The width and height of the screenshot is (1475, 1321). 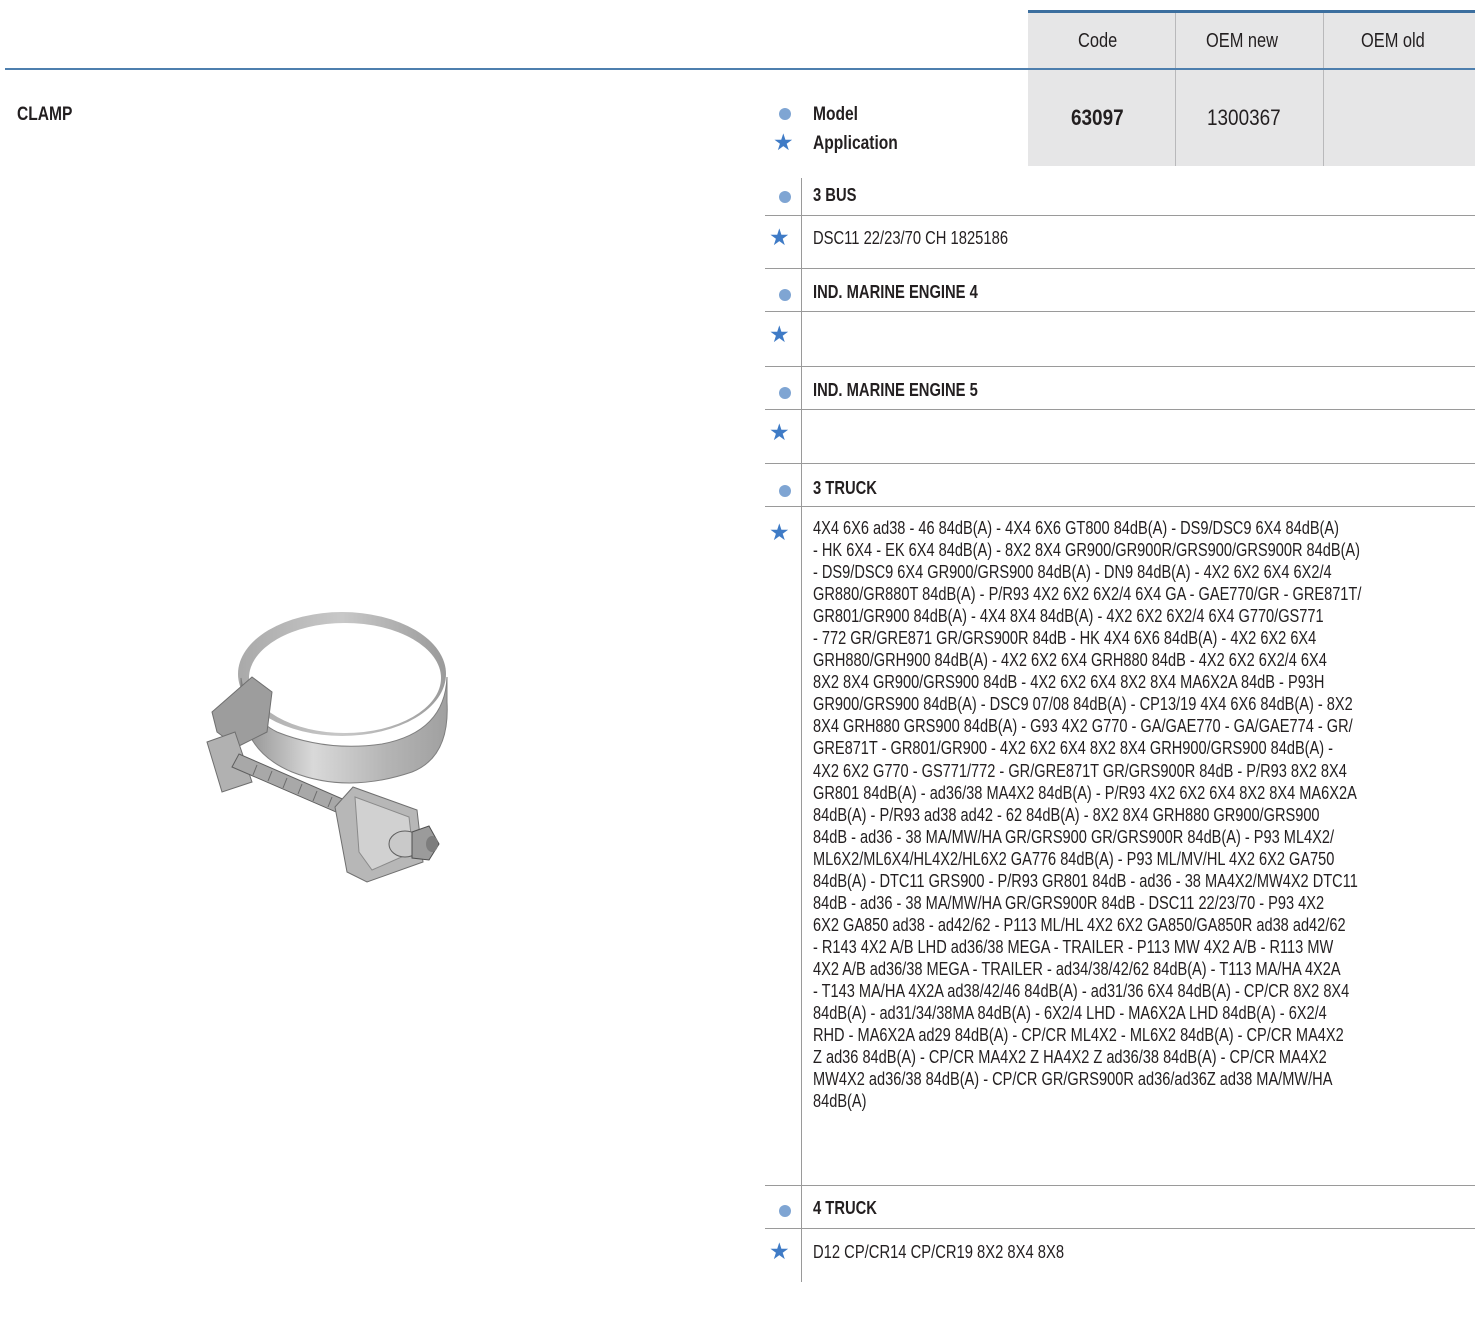 I want to click on application-text: D12 CP/CR14 CP/CR19 8X2 8X4 8X8, so click(x=939, y=1252).